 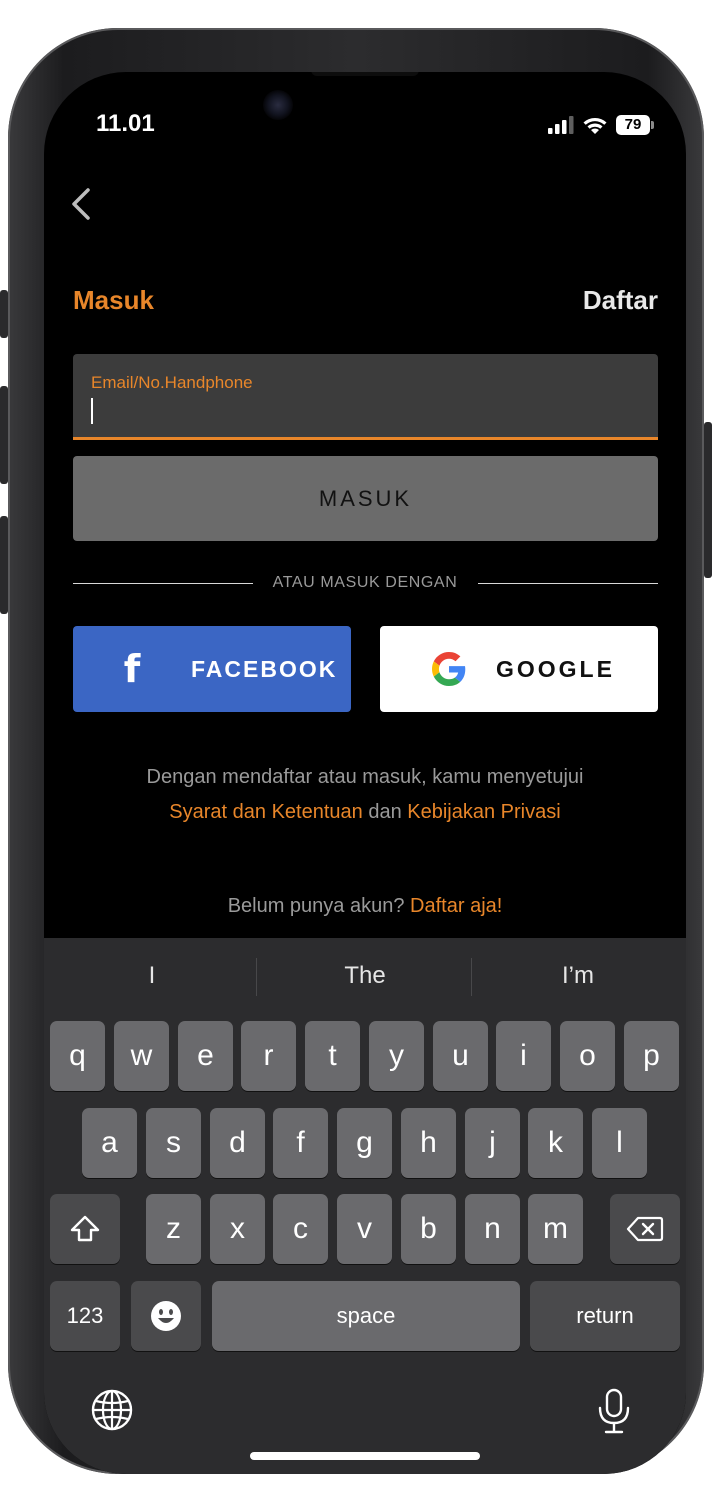 I want to click on facebook-login-button: f FACEBOOK, so click(x=212, y=669).